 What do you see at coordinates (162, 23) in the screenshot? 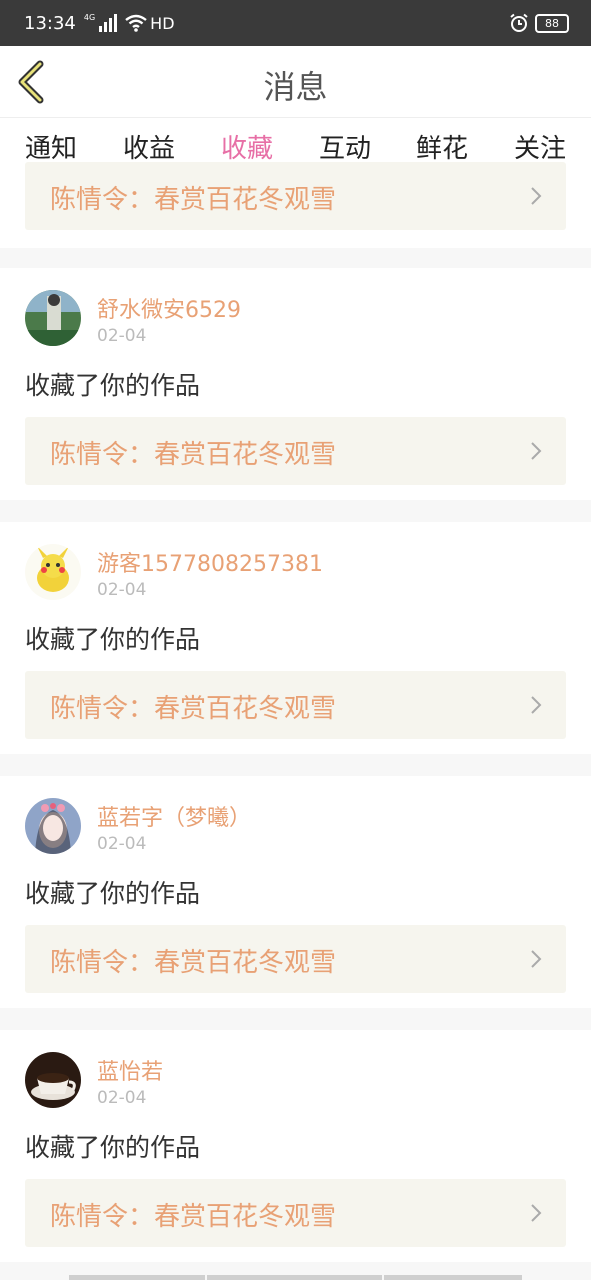
I see `hd-indicator: HD` at bounding box center [162, 23].